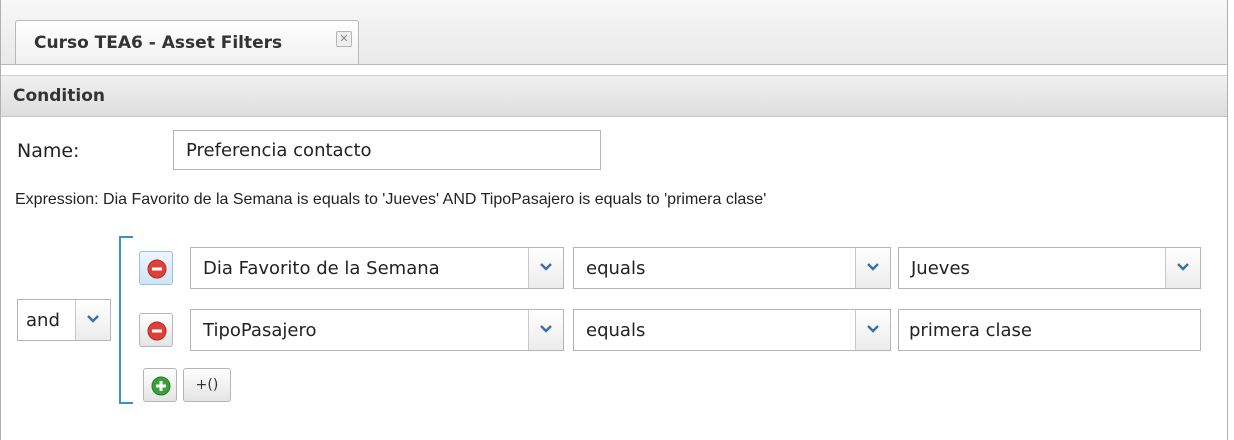 The width and height of the screenshot is (1234, 440). I want to click on name-label: Name:, so click(48, 151).